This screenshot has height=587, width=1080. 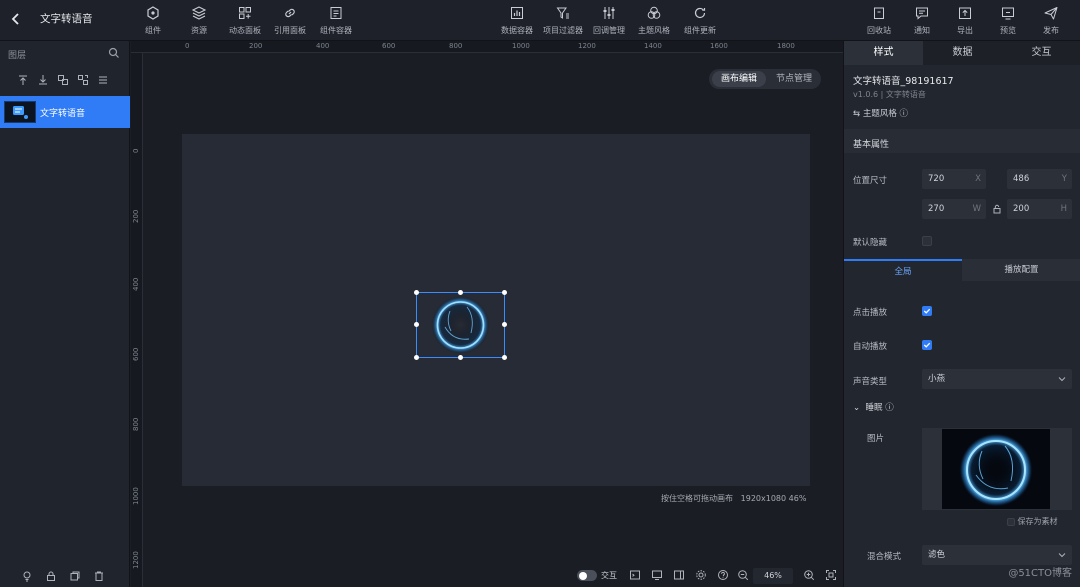 I want to click on toolbar-components-button: 组件, so click(x=153, y=20).